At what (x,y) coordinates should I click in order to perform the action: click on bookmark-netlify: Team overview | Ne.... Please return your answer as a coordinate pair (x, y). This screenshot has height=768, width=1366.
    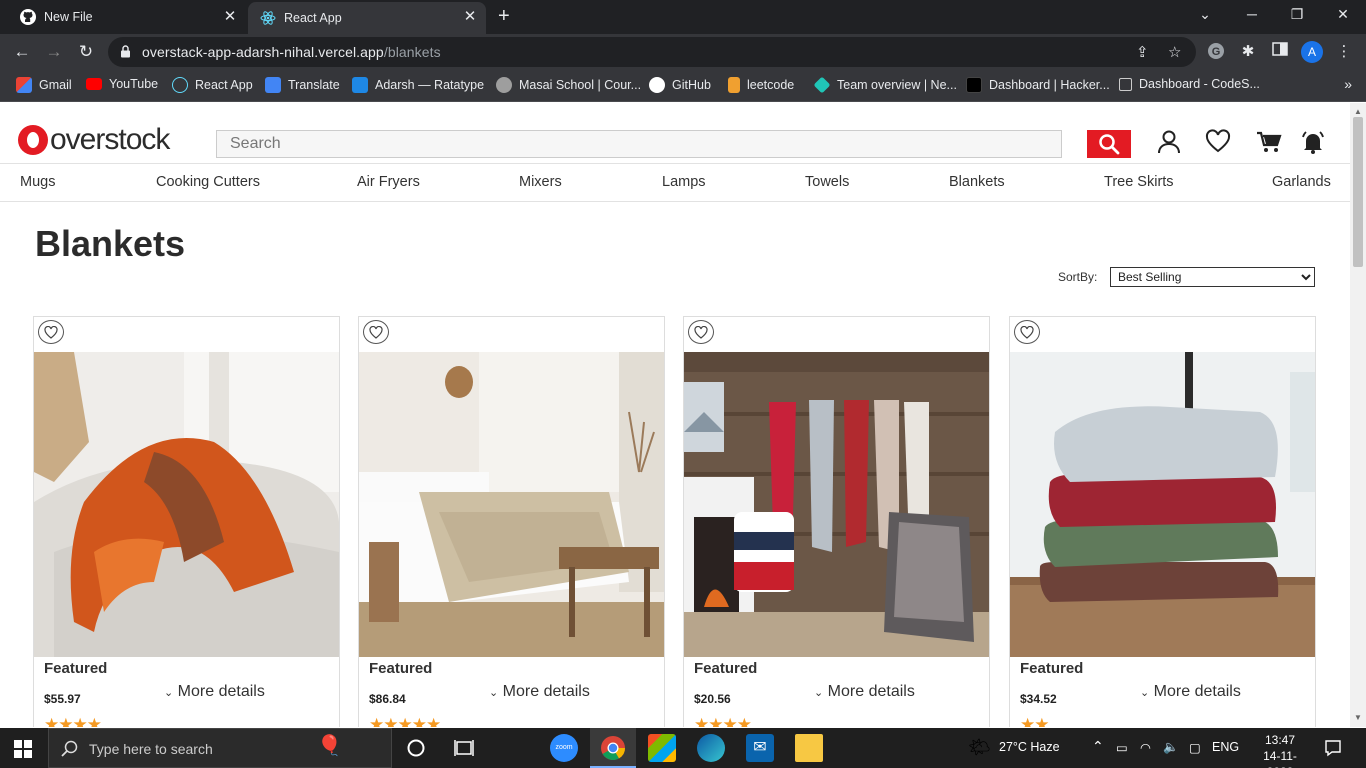
    Looking at the image, I should click on (885, 85).